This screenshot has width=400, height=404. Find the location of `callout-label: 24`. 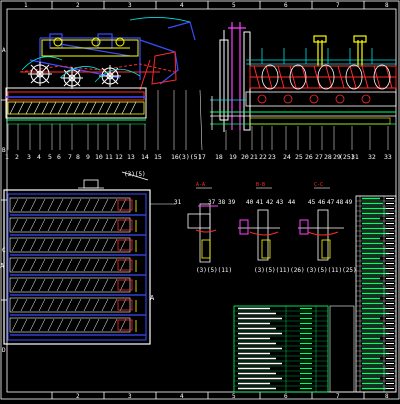

callout-label: 24 is located at coordinates (287, 157).